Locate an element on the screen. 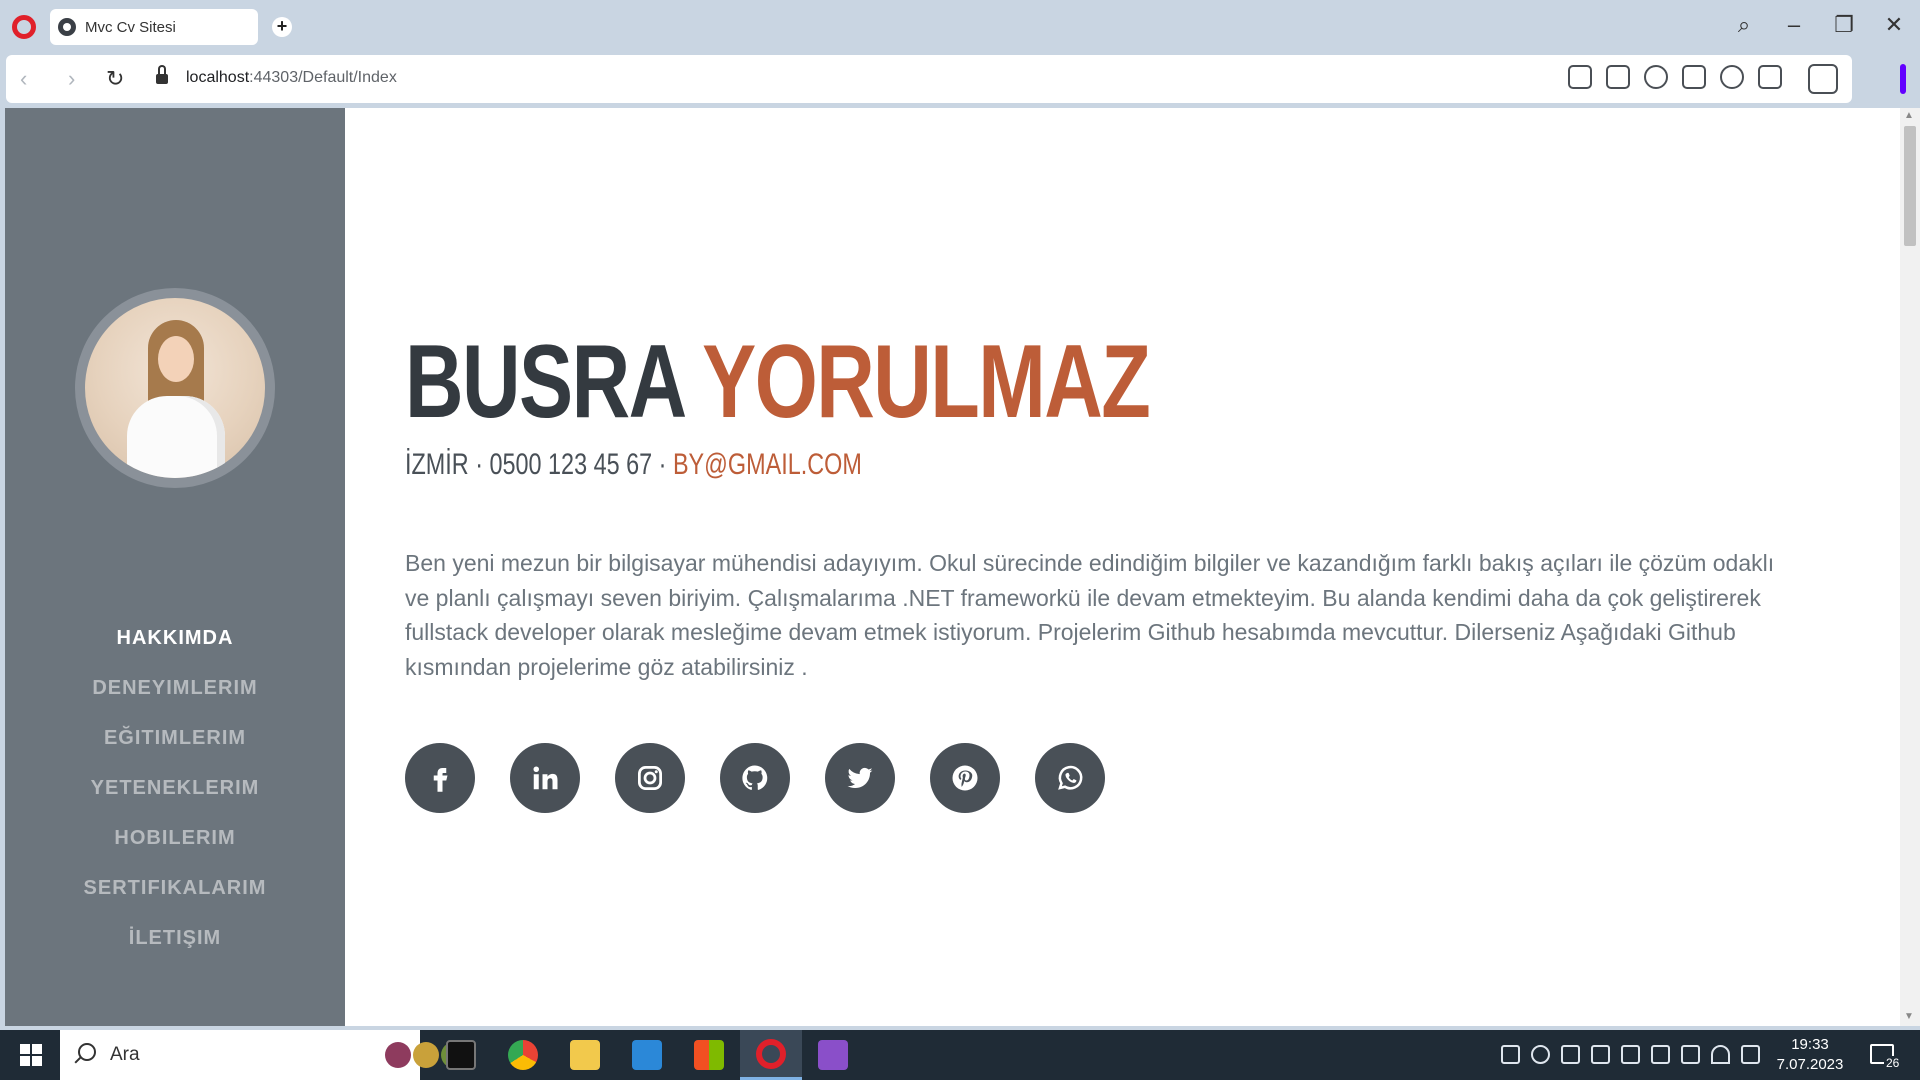 The image size is (1920, 1080). mail-icon is located at coordinates (647, 1055).